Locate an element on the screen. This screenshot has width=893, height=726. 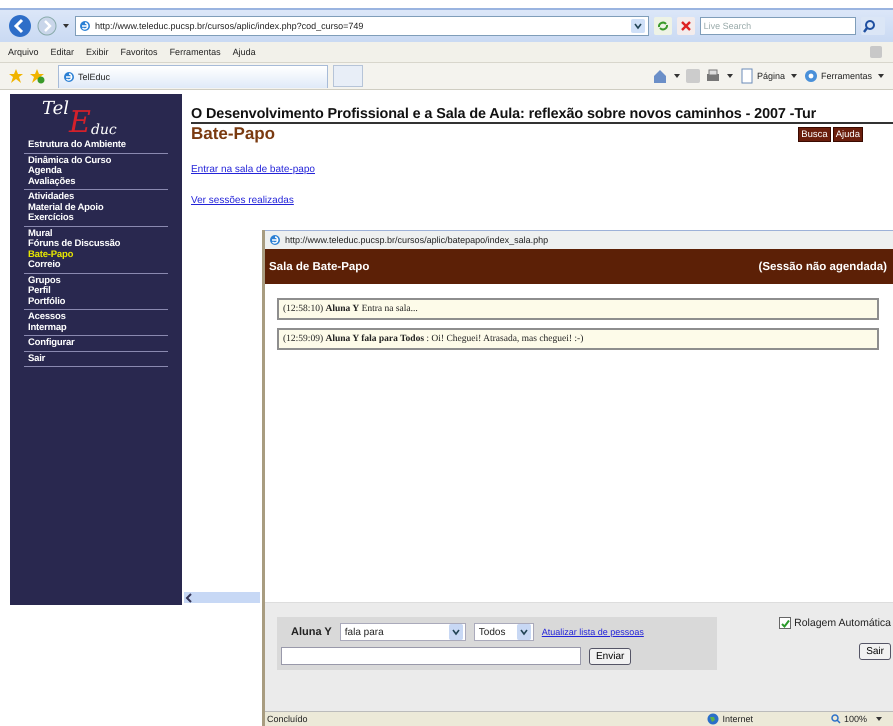
sidebar-item: Fóruns de Discussão is located at coordinates (98, 244).